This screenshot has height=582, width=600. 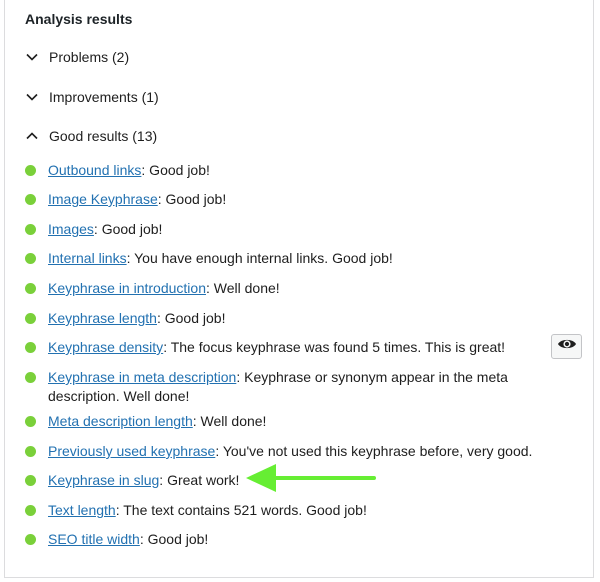 I want to click on chevron-up-icon, so click(x=32, y=136).